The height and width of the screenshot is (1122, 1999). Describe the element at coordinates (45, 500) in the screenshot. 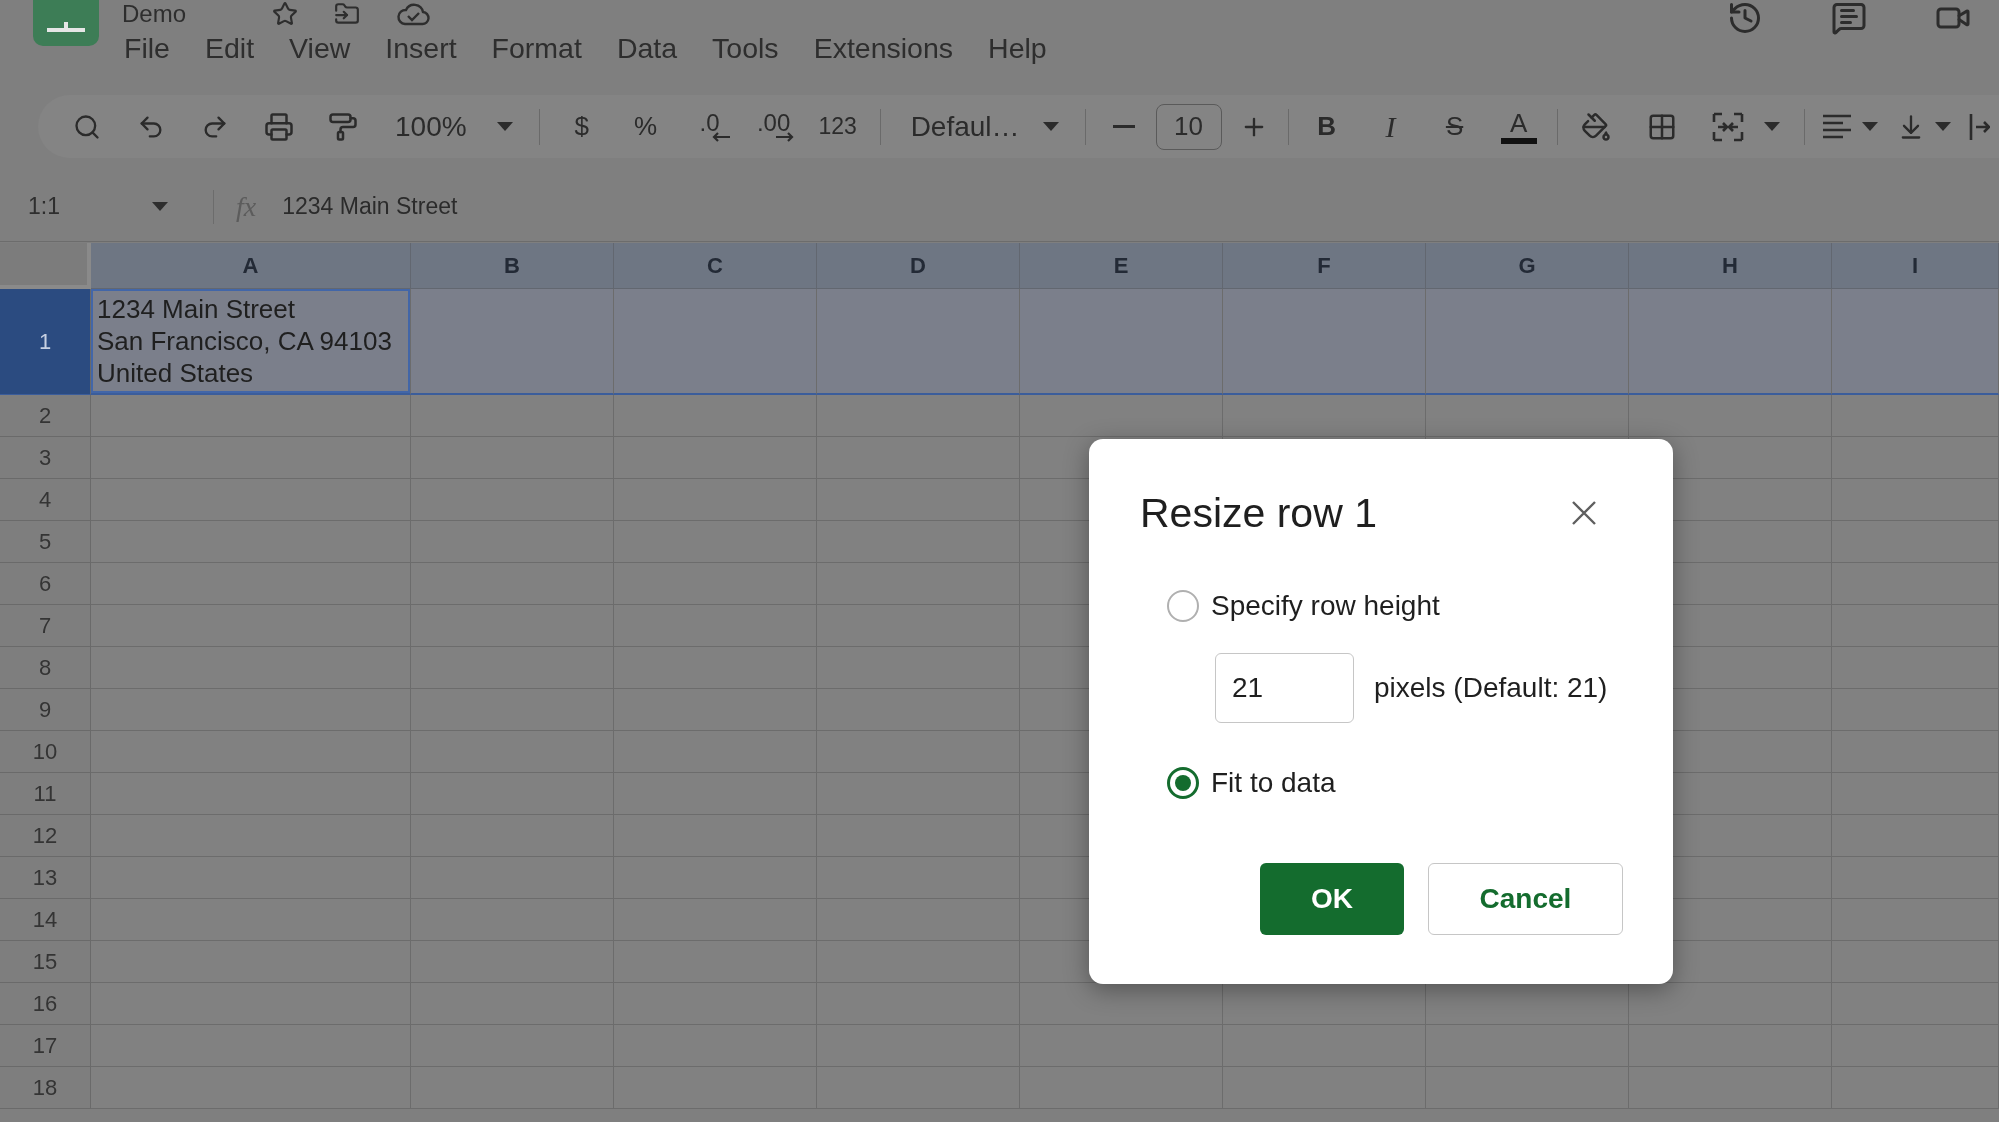

I see `row-header: 4` at that location.